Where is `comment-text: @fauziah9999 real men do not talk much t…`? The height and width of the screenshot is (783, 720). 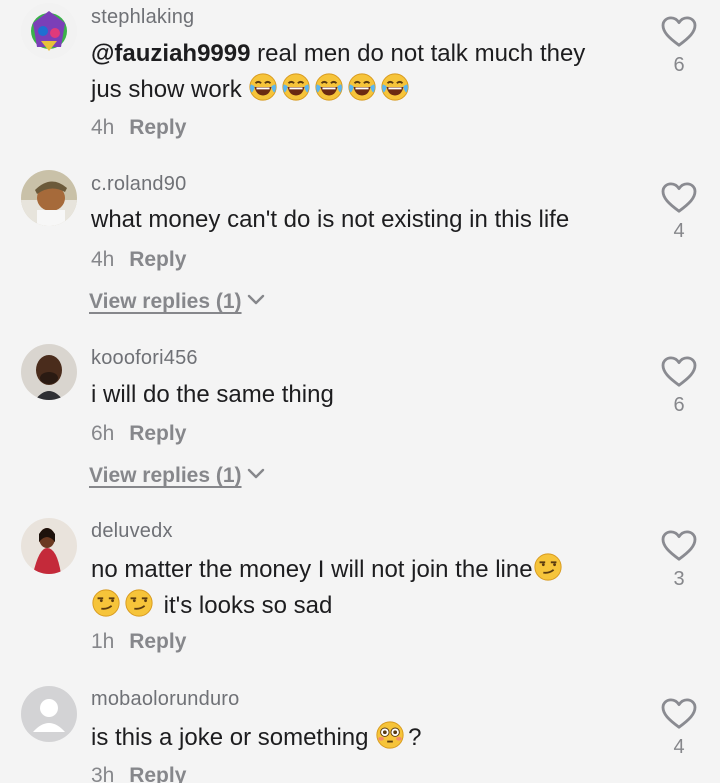
comment-text: @fauziah9999 real men do not talk much t… is located at coordinates (371, 72).